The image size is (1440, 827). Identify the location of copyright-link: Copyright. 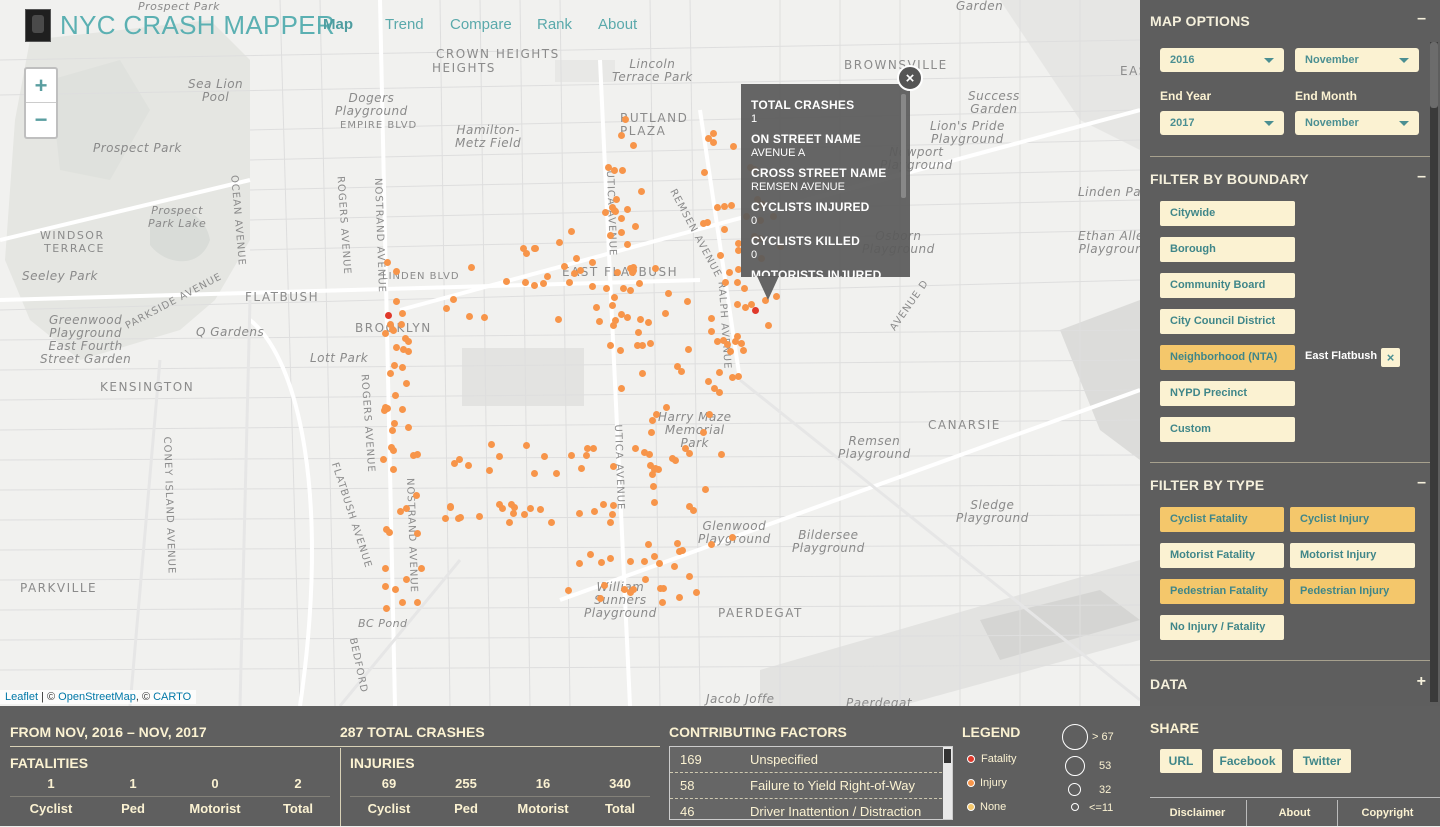
(1387, 813).